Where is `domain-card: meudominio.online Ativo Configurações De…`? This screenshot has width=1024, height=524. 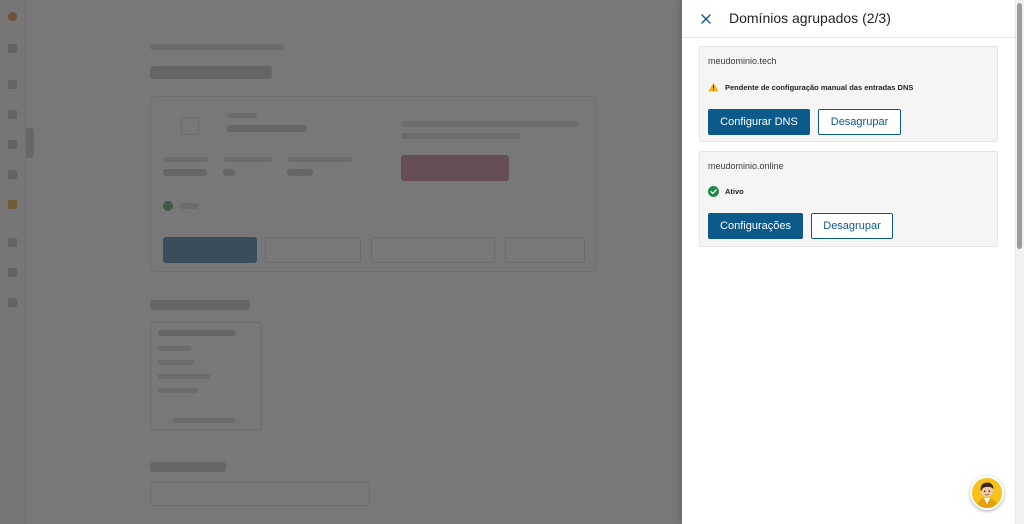
domain-card: meudominio.online Ativo Configurações De… is located at coordinates (848, 199).